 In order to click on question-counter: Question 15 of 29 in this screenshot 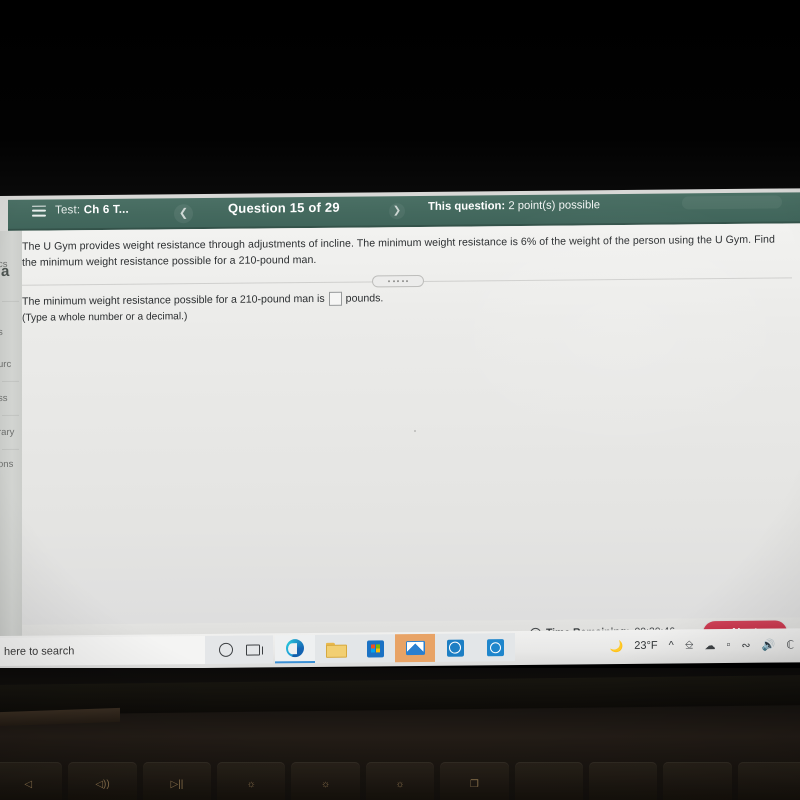, I will do `click(284, 207)`.